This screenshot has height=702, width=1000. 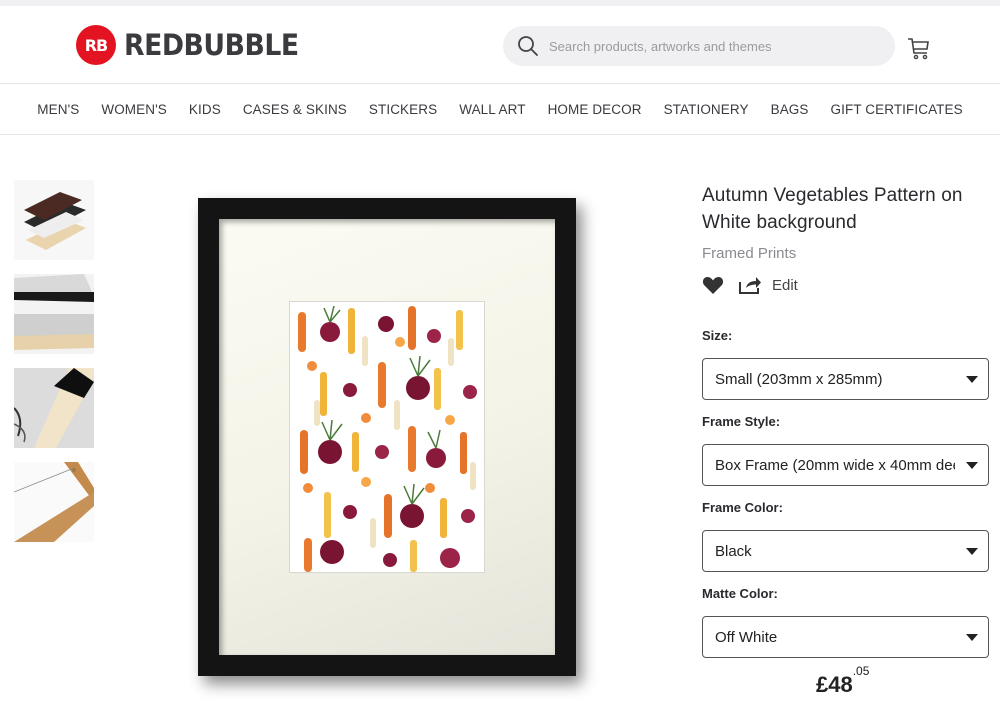 What do you see at coordinates (845, 551) in the screenshot?
I see `frame-color-select: Black` at bounding box center [845, 551].